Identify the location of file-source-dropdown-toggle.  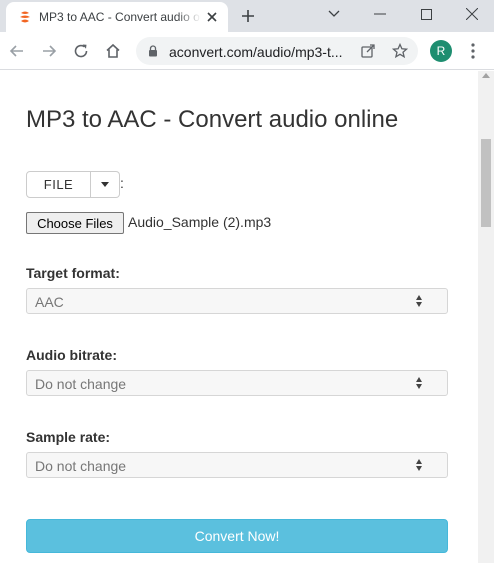
(105, 184).